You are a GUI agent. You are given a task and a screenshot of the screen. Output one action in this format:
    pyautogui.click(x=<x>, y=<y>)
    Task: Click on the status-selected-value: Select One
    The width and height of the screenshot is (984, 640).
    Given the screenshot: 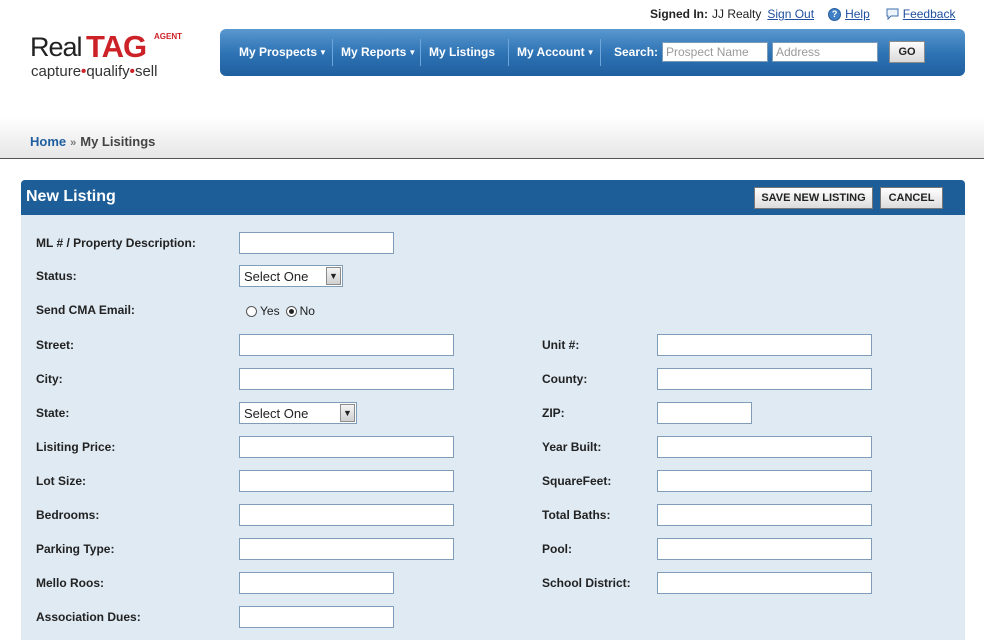 What is the action you would take?
    pyautogui.click(x=276, y=276)
    